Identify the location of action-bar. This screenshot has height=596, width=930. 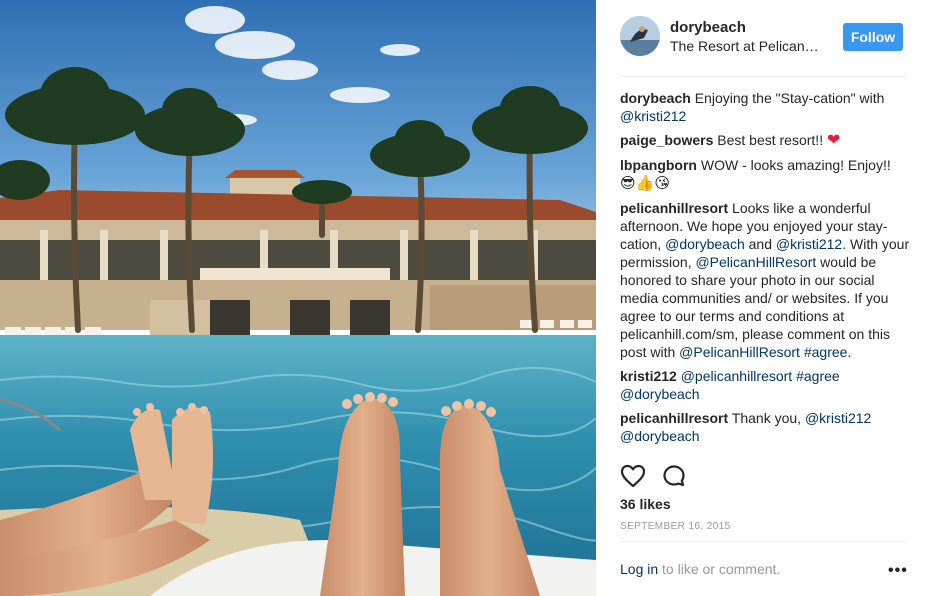
(653, 476).